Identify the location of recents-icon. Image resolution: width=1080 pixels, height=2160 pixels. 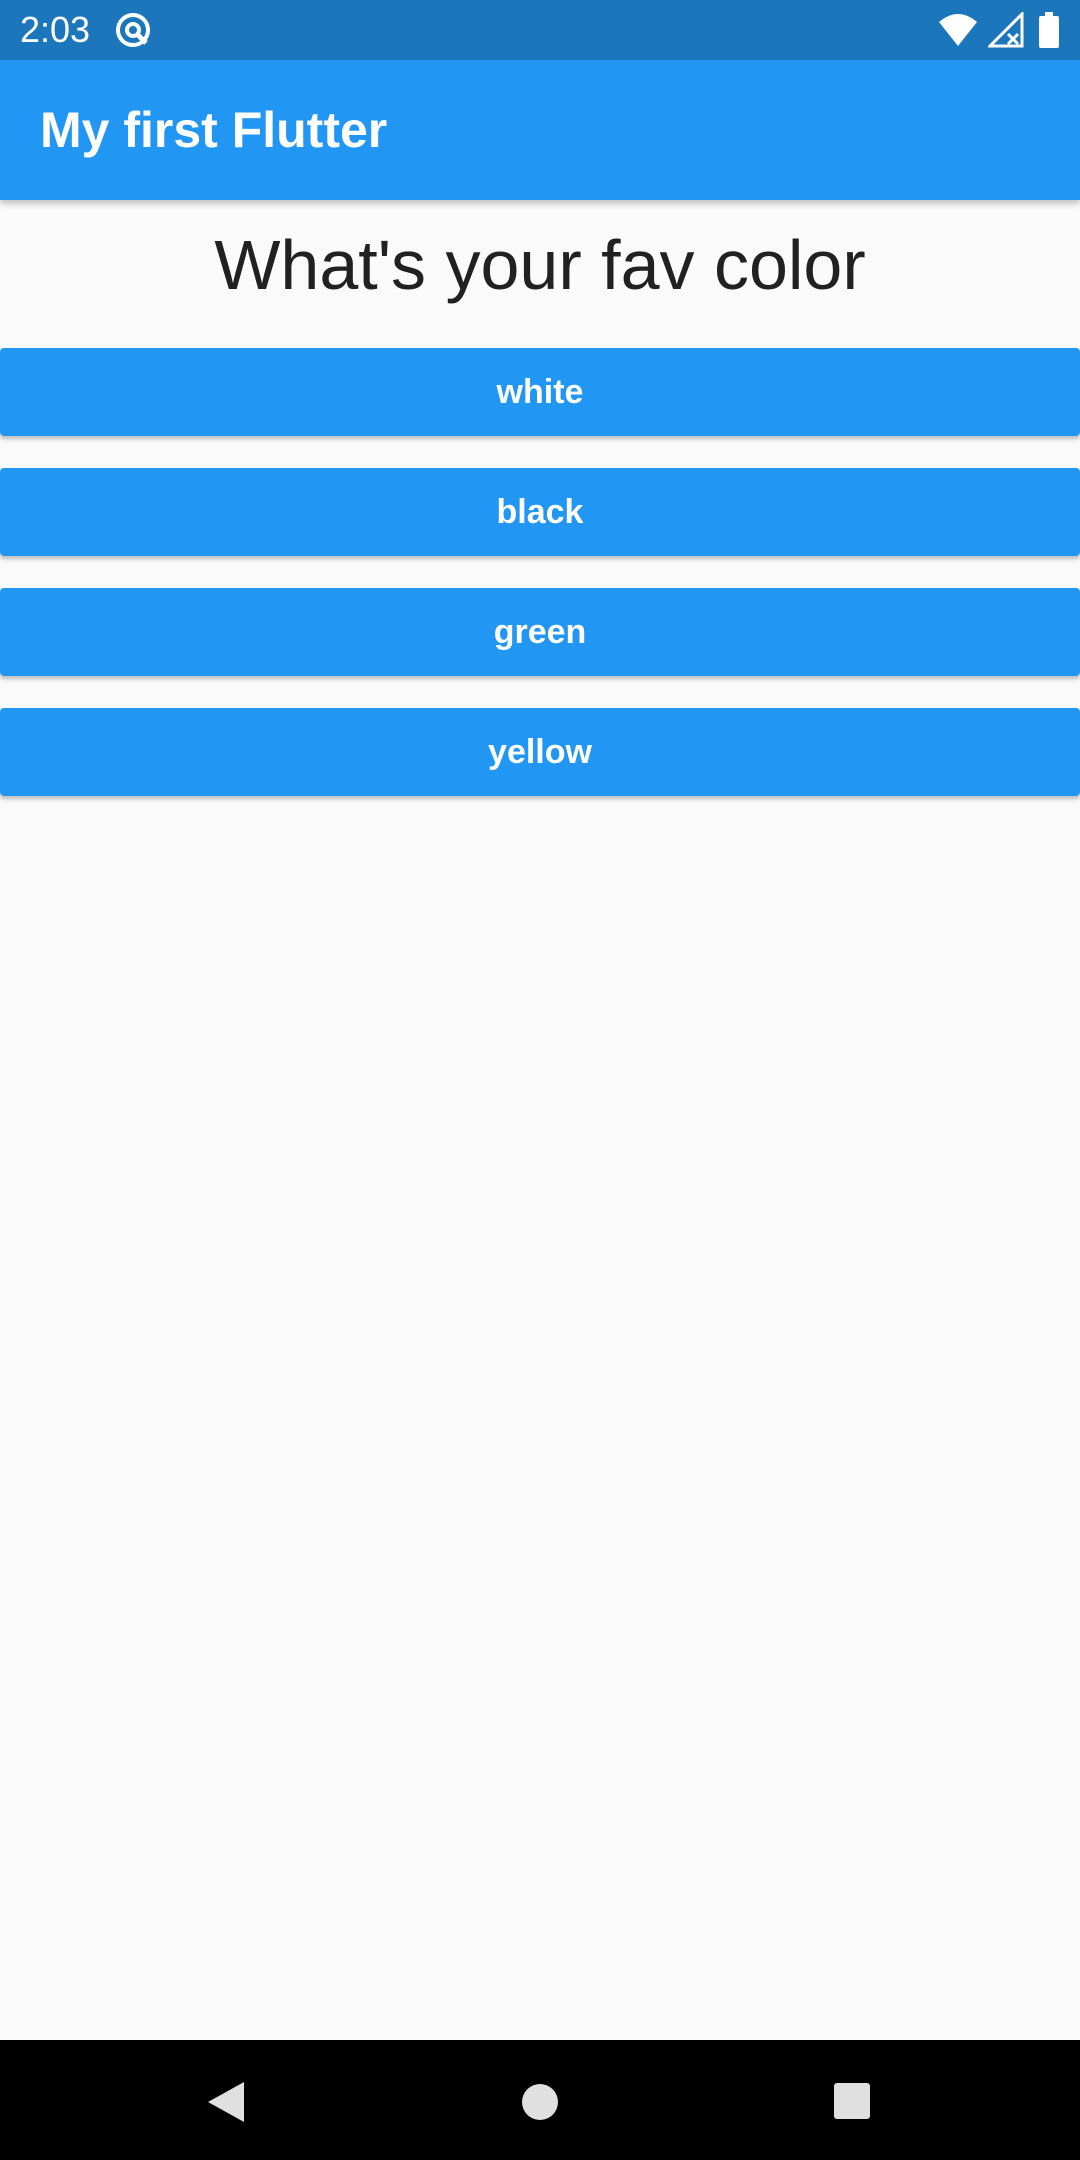
(852, 2101).